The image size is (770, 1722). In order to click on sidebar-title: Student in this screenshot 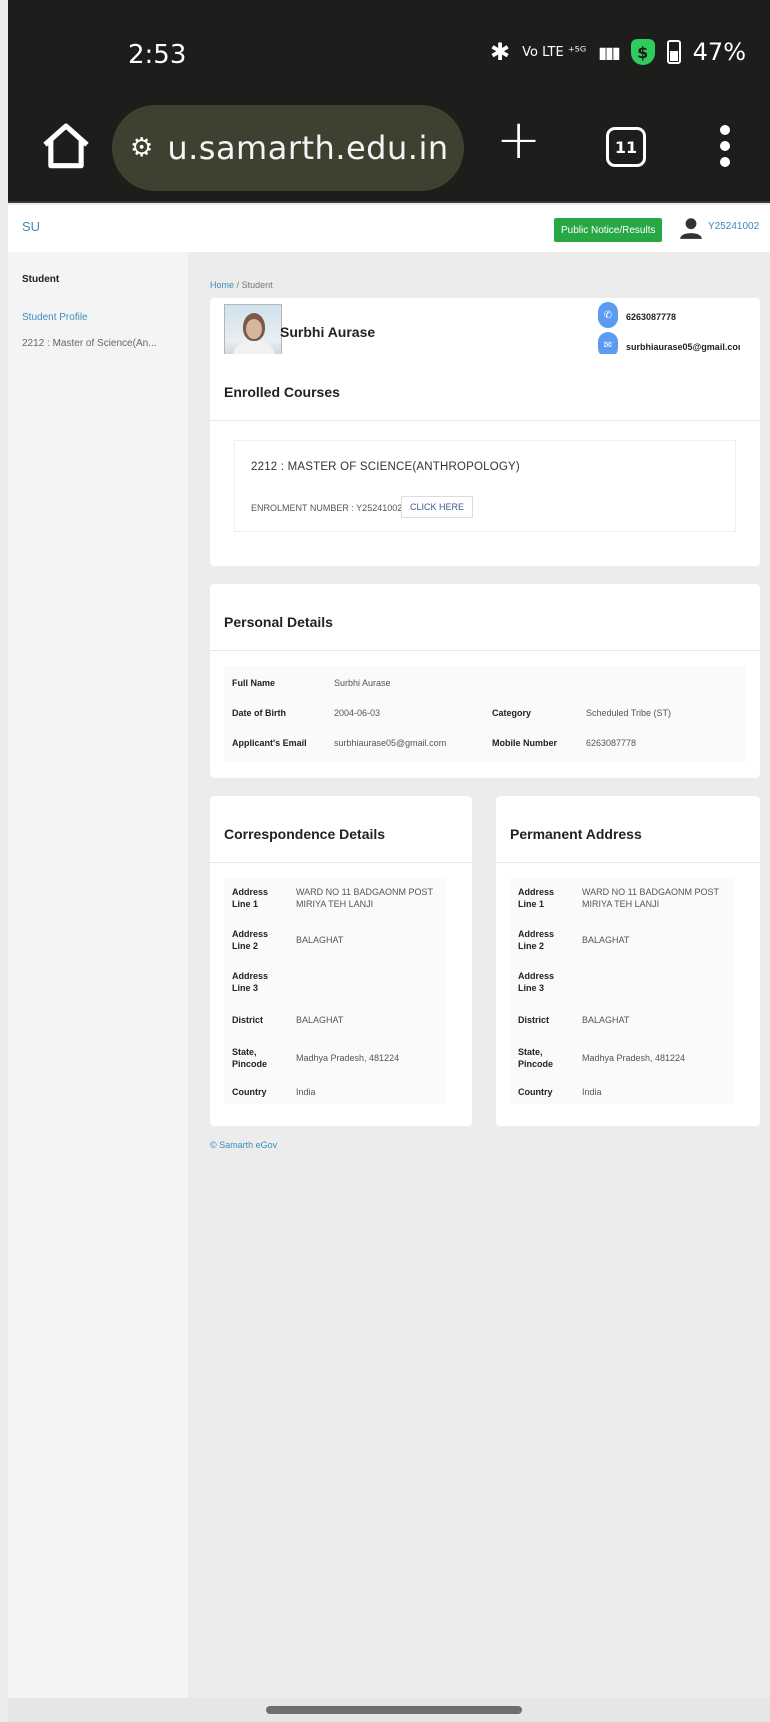, I will do `click(41, 279)`.